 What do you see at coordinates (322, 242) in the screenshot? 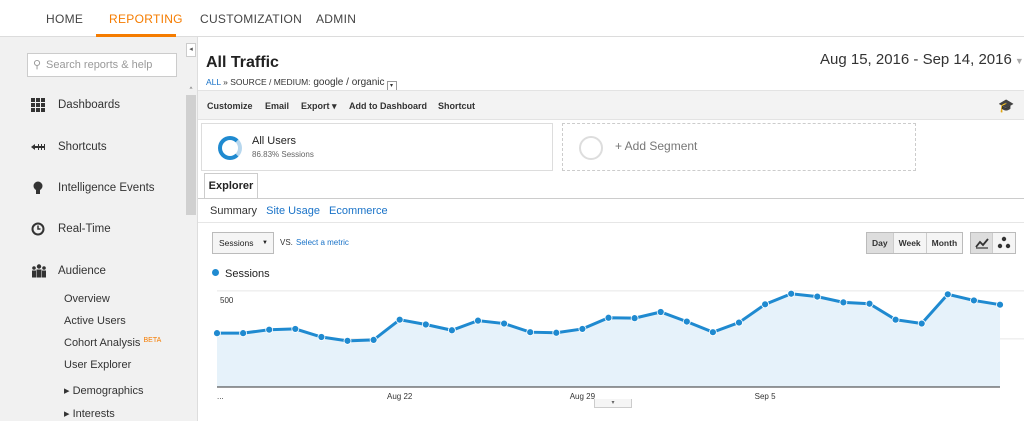
I see `select-metric-link: Select a metric` at bounding box center [322, 242].